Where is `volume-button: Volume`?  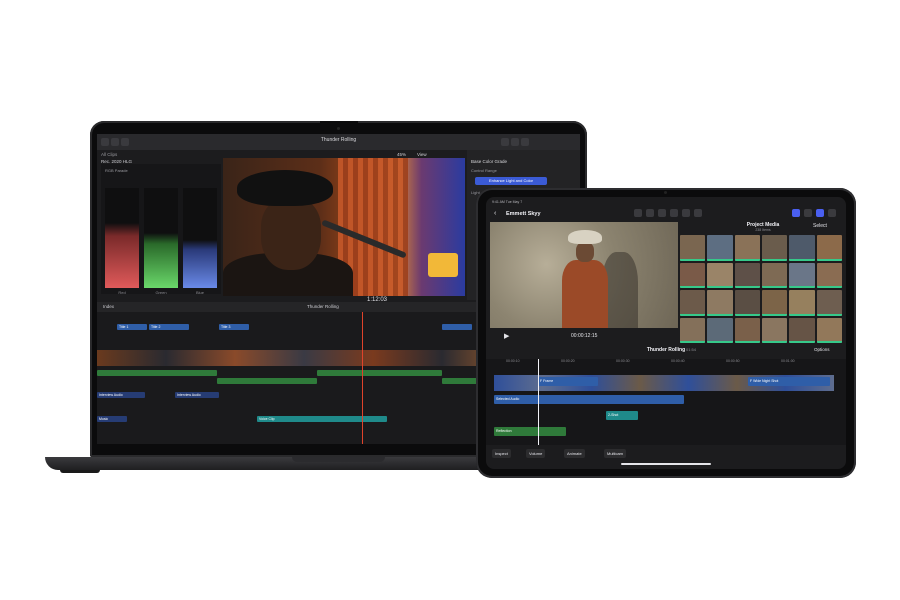 volume-button: Volume is located at coordinates (536, 453).